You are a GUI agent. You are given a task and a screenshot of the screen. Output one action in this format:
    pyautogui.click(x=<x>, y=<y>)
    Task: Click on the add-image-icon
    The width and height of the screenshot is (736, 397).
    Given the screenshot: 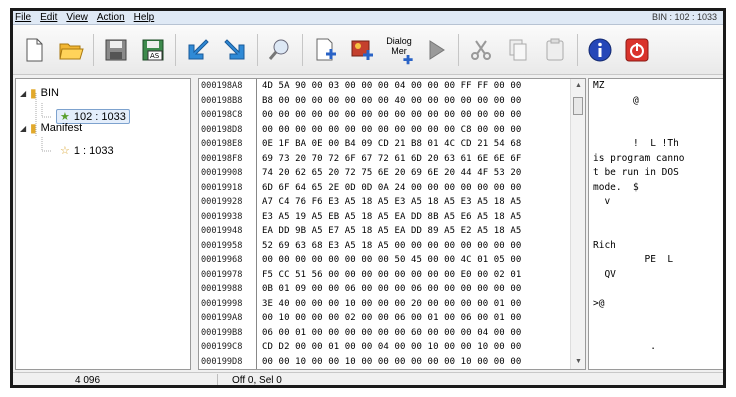 What is the action you would take?
    pyautogui.click(x=362, y=50)
    